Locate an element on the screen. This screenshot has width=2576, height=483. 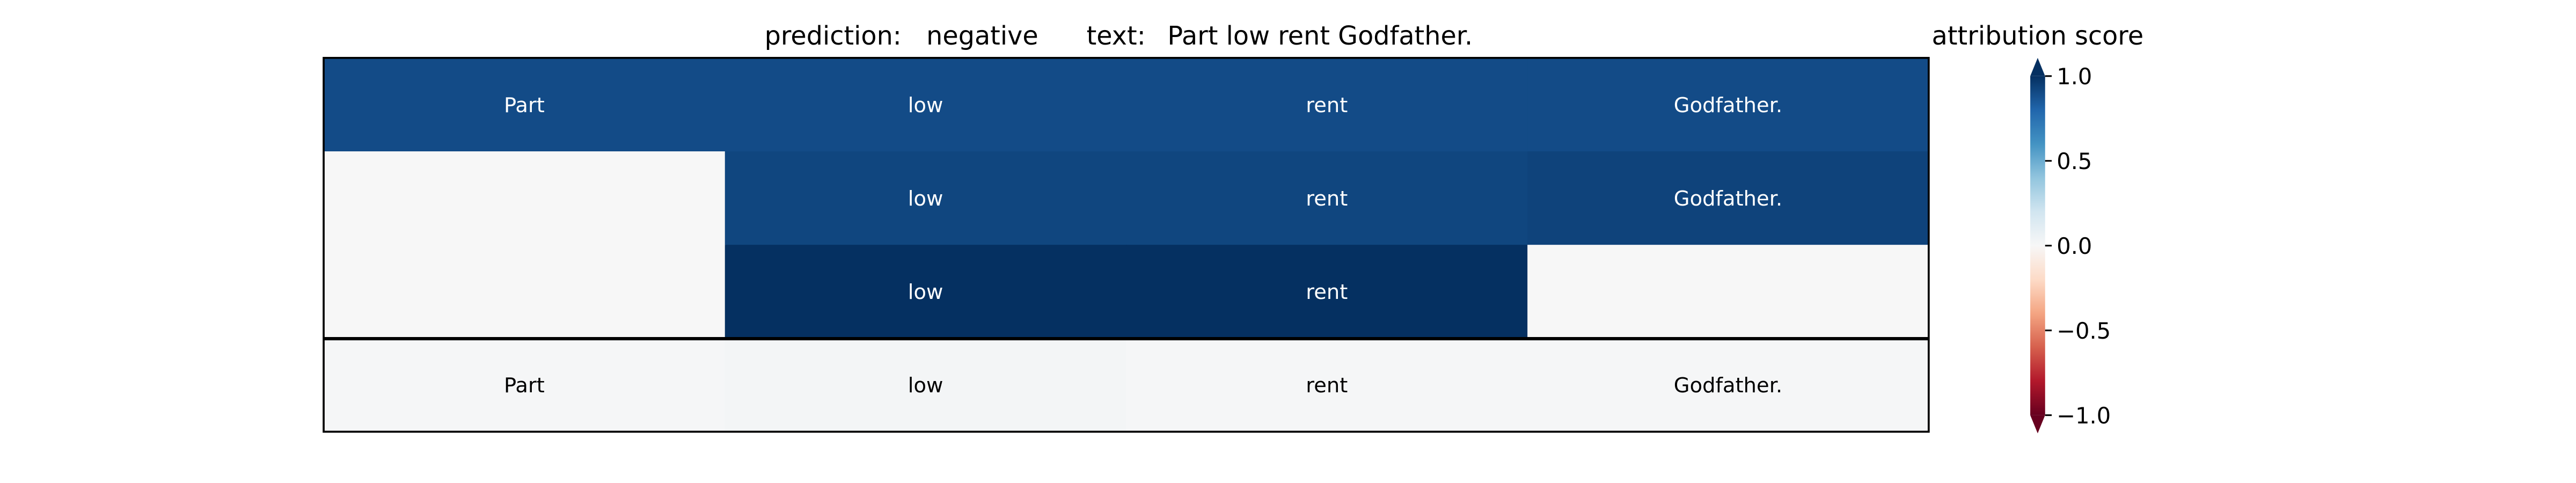
colorbar-tick-label: 0.5 is located at coordinates (2074, 161).